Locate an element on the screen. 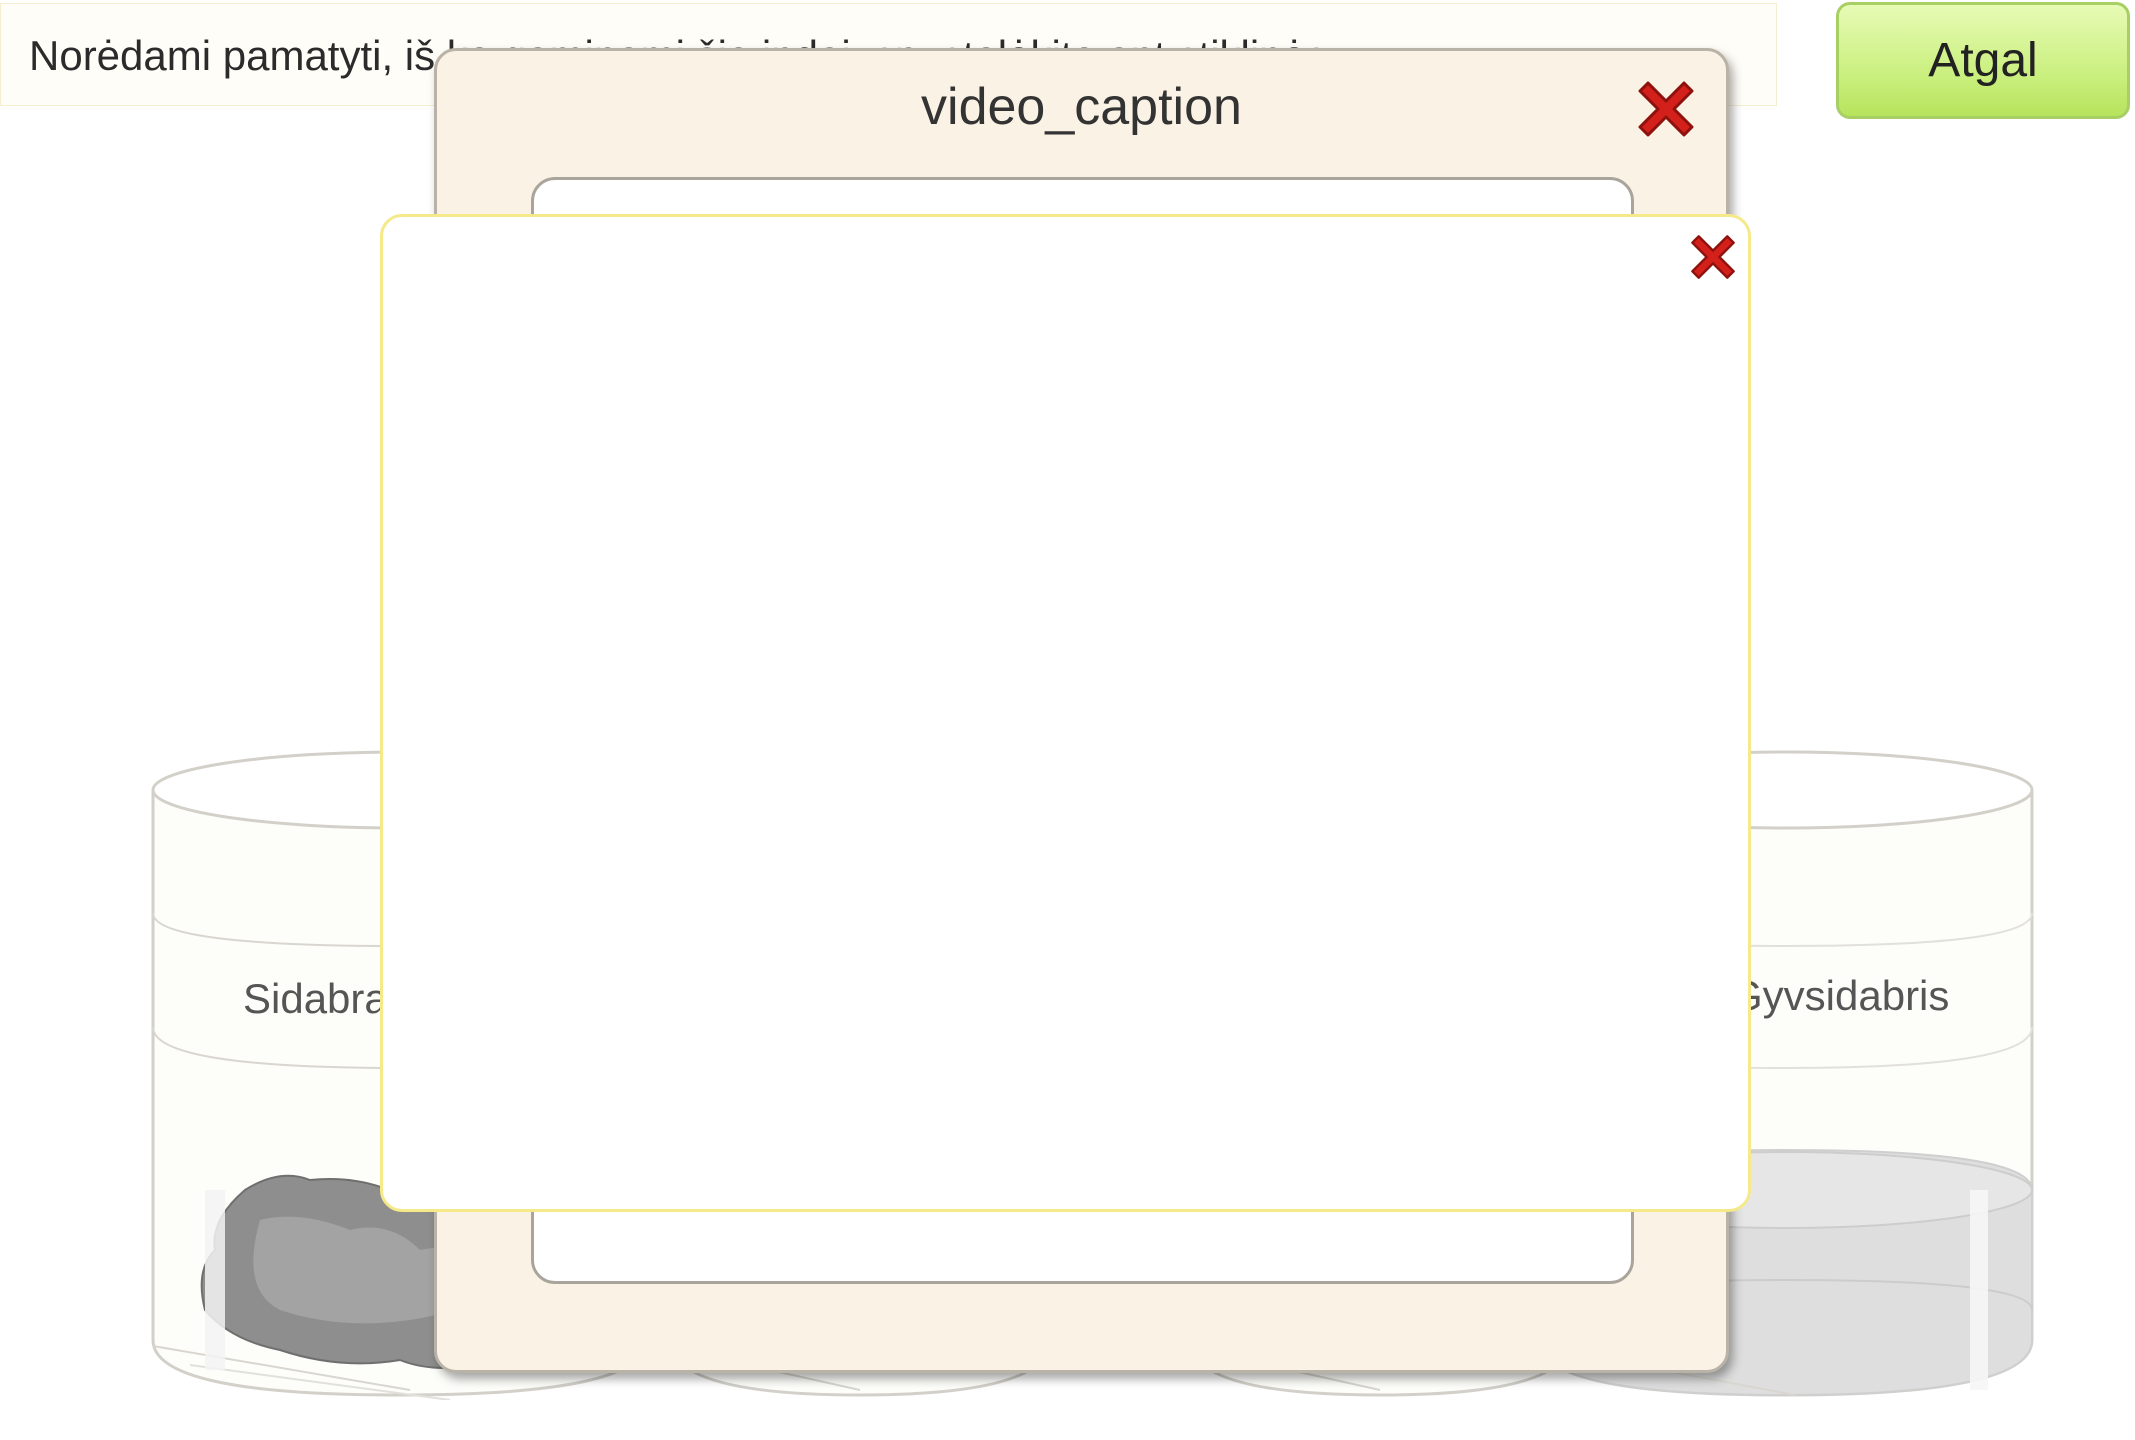  jar-label: Gyvsidabris is located at coordinates (1840, 995).